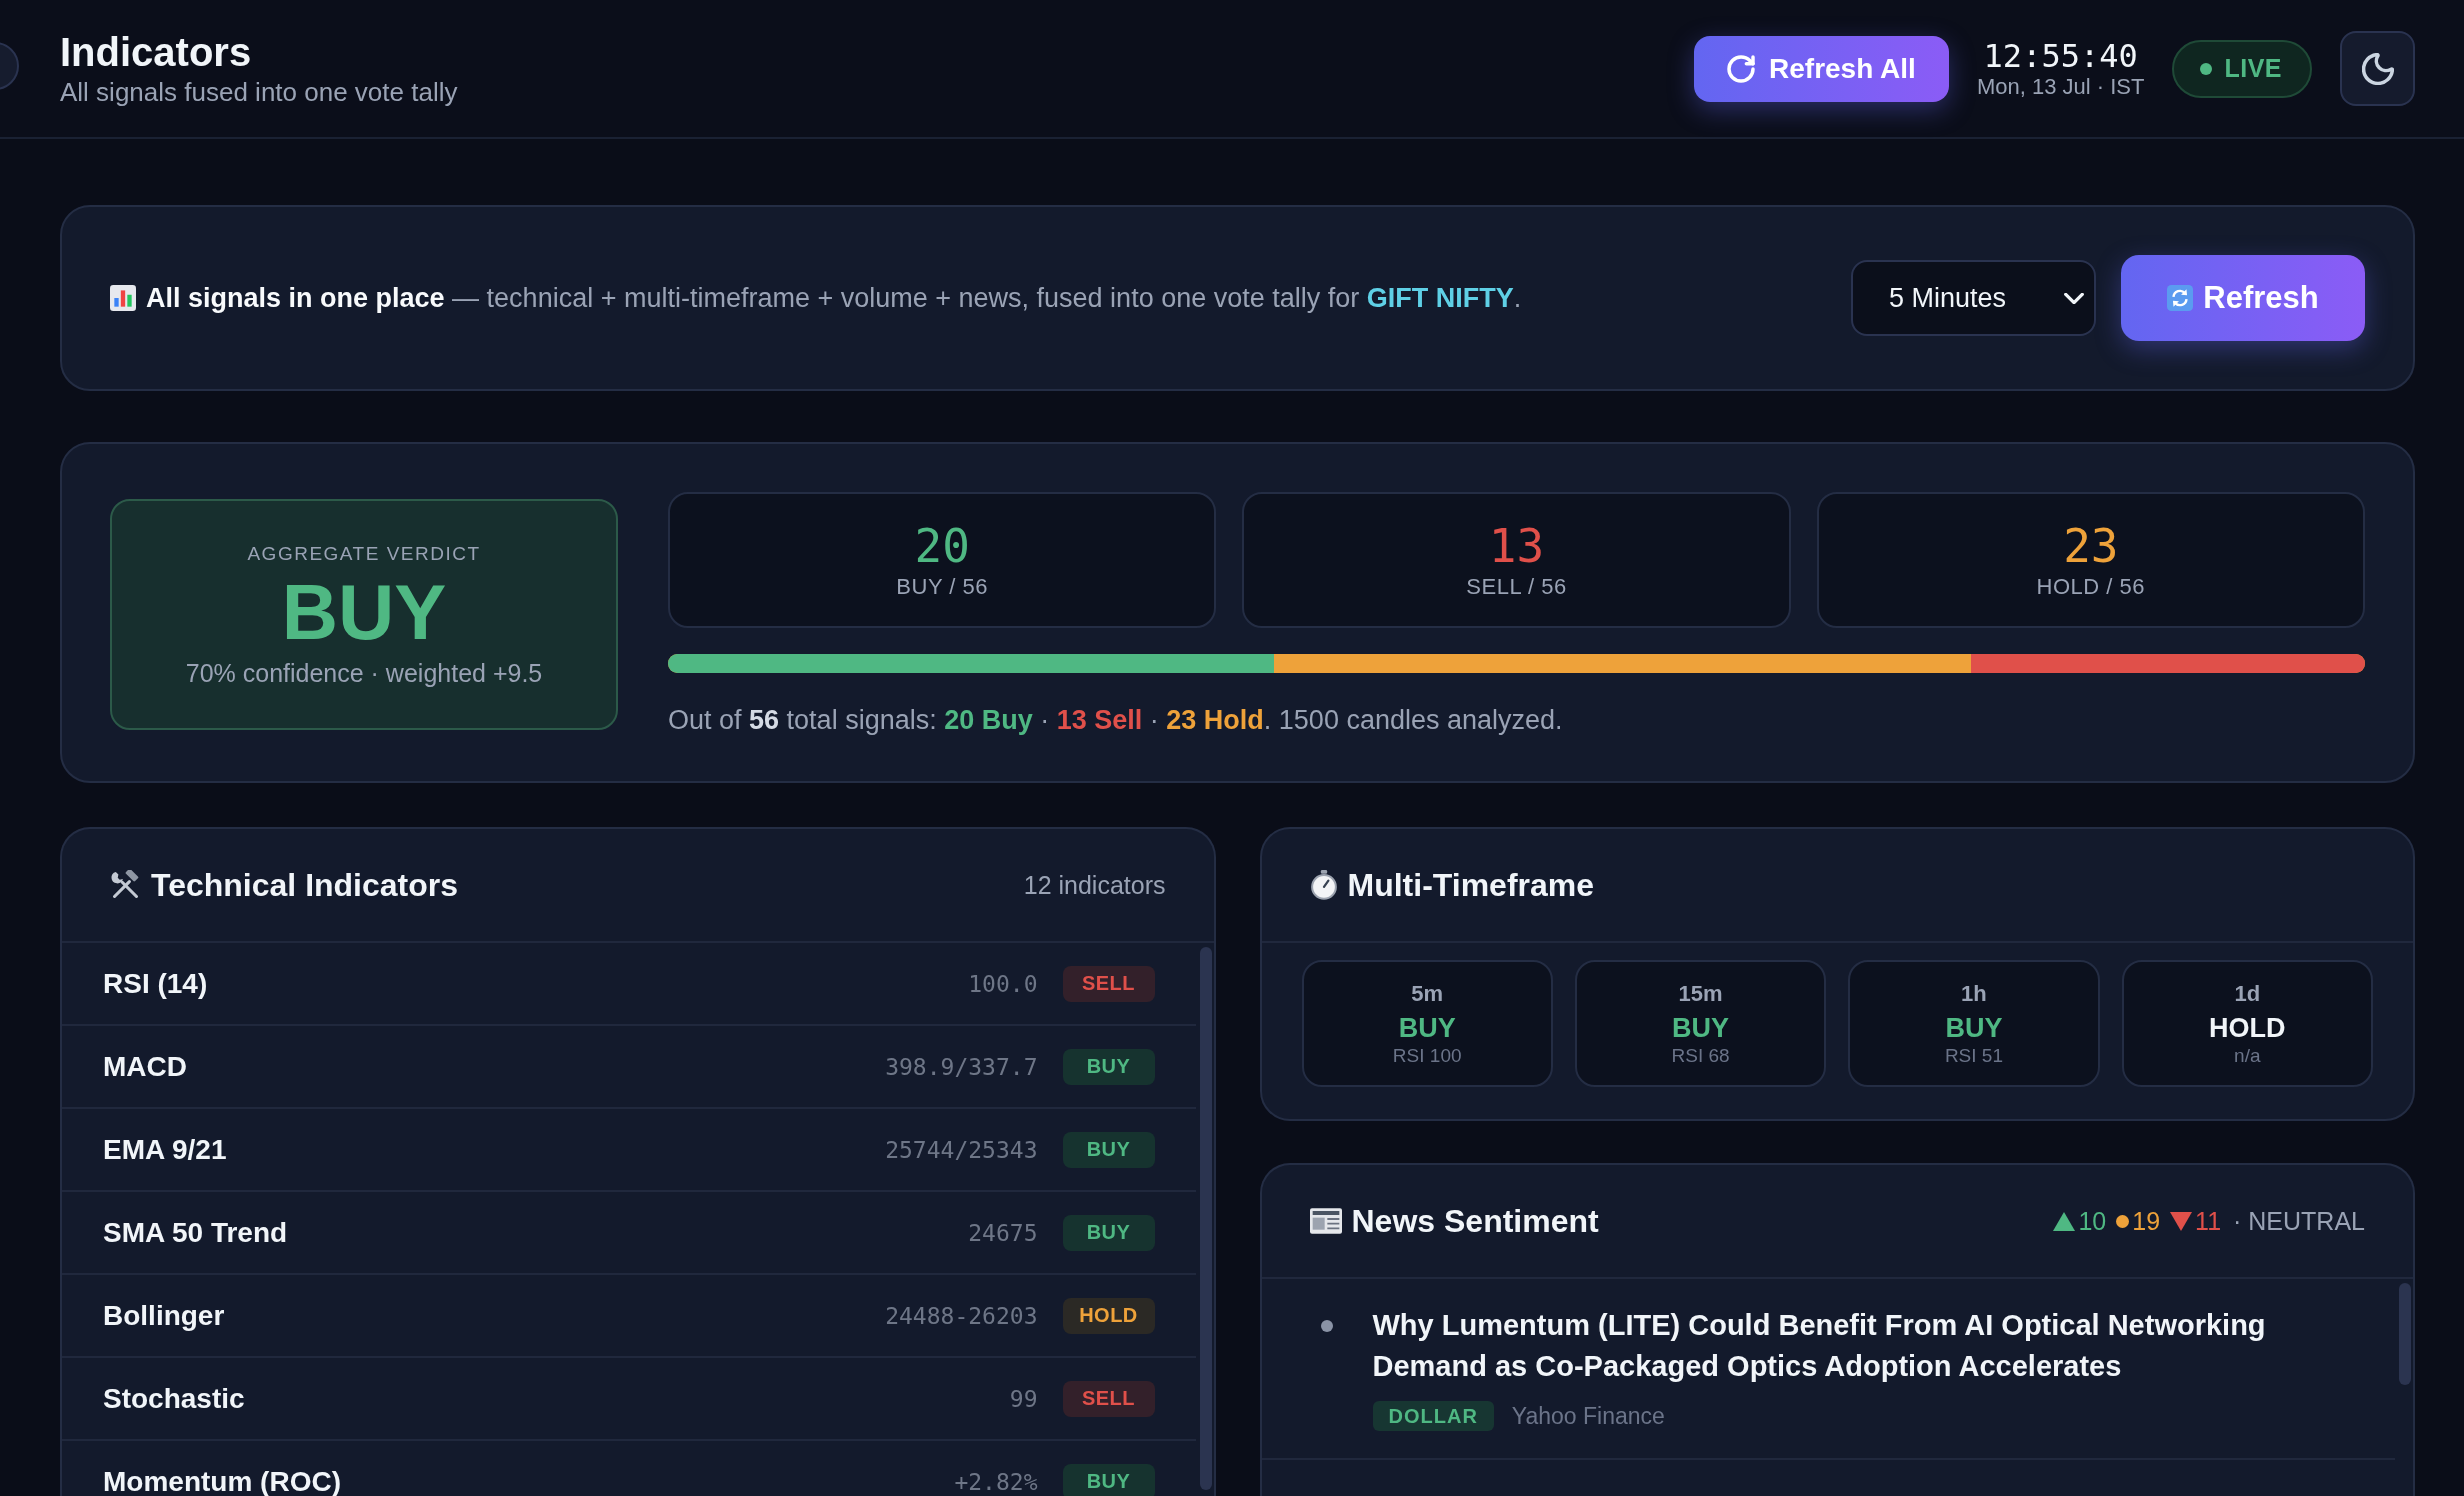 Image resolution: width=2464 pixels, height=1496 pixels. I want to click on theme-toggle-button, so click(2377, 68).